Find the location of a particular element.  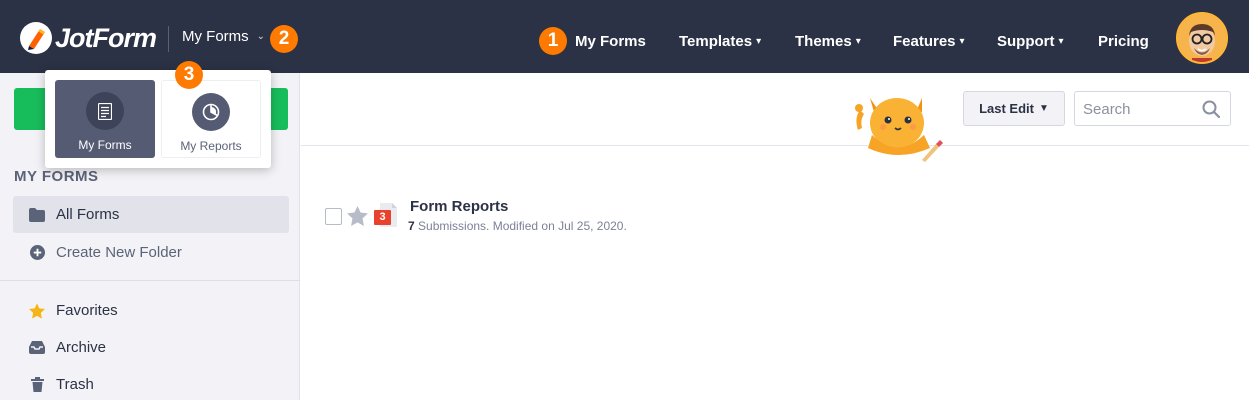

form-select-checkbox is located at coordinates (333, 216).